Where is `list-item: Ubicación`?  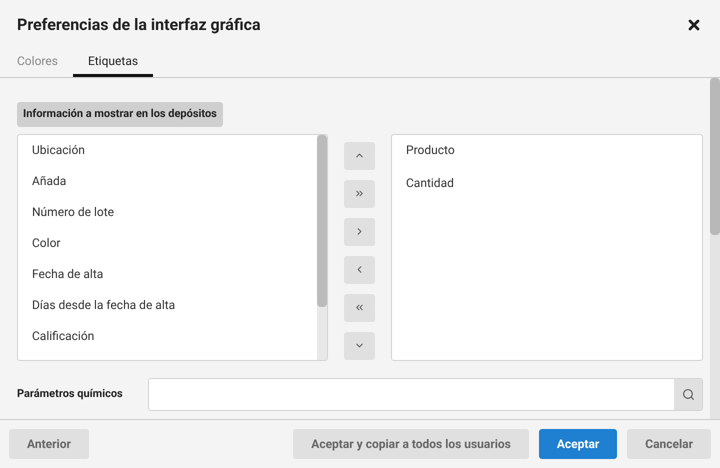
list-item: Ubicación is located at coordinates (174, 158).